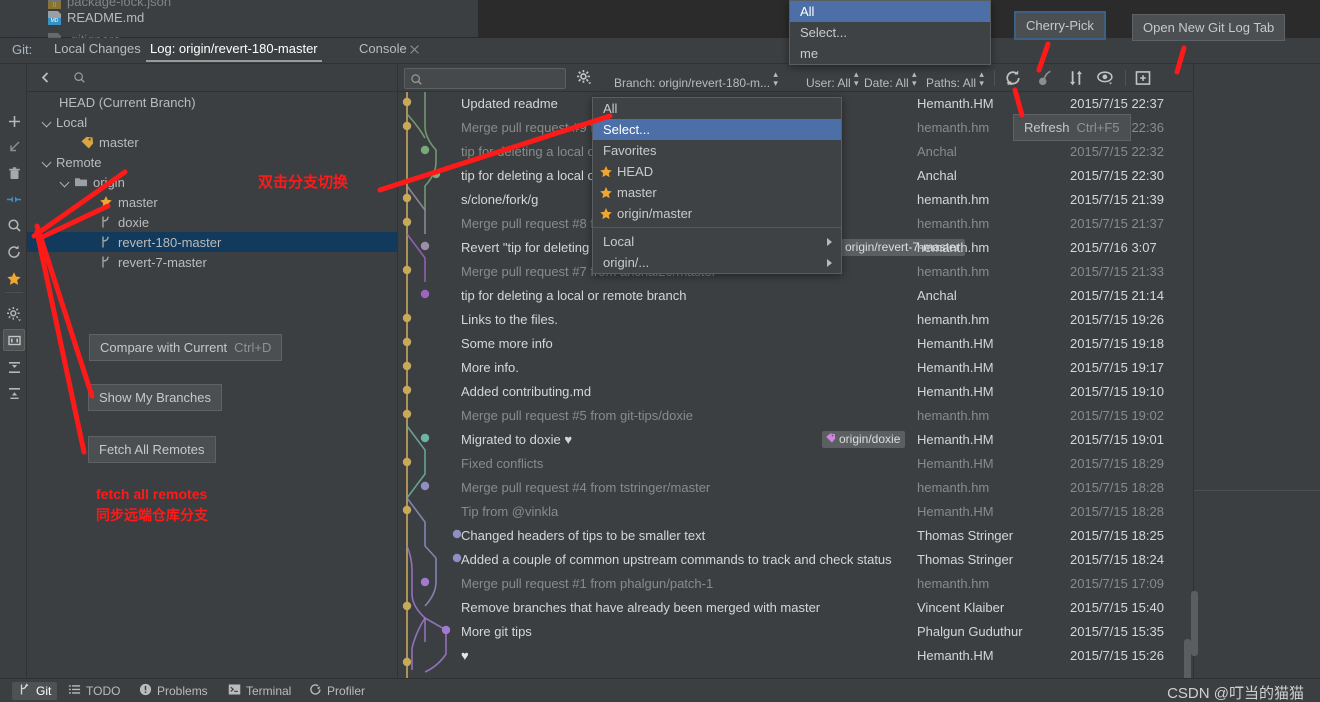 Image resolution: width=1320 pixels, height=702 pixels. I want to click on tree-row-local: Local, so click(212, 122).